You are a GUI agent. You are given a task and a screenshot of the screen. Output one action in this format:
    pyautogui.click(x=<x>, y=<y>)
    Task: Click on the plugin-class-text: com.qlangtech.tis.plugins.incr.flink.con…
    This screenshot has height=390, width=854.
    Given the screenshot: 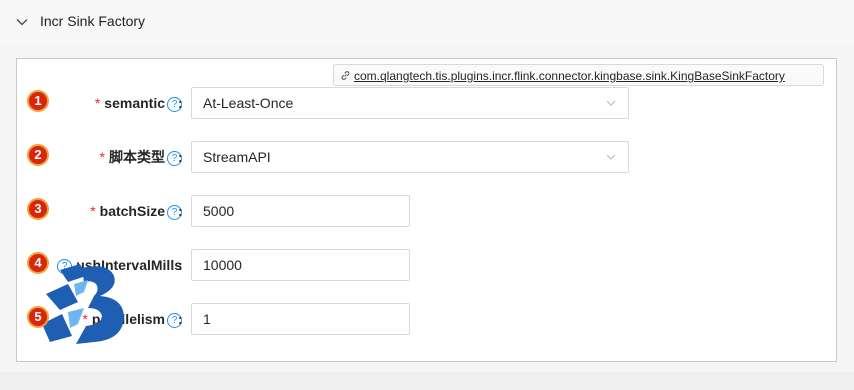 What is the action you would take?
    pyautogui.click(x=569, y=75)
    